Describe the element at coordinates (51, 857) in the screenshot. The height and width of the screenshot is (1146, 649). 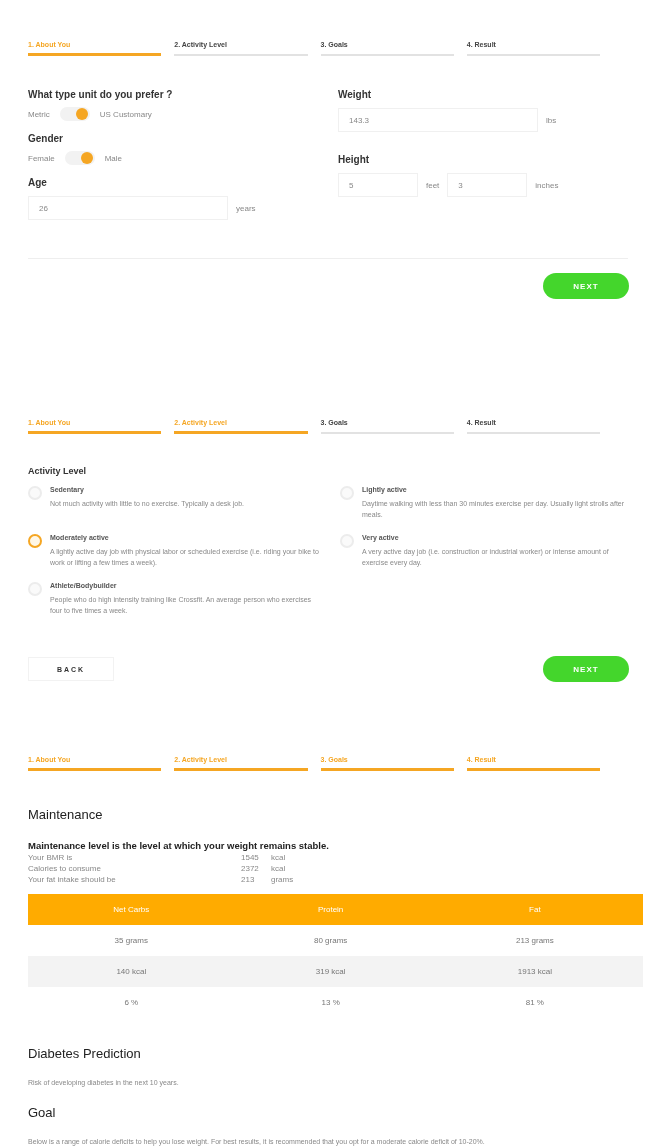
I see `fact-label: Your BMR is` at that location.